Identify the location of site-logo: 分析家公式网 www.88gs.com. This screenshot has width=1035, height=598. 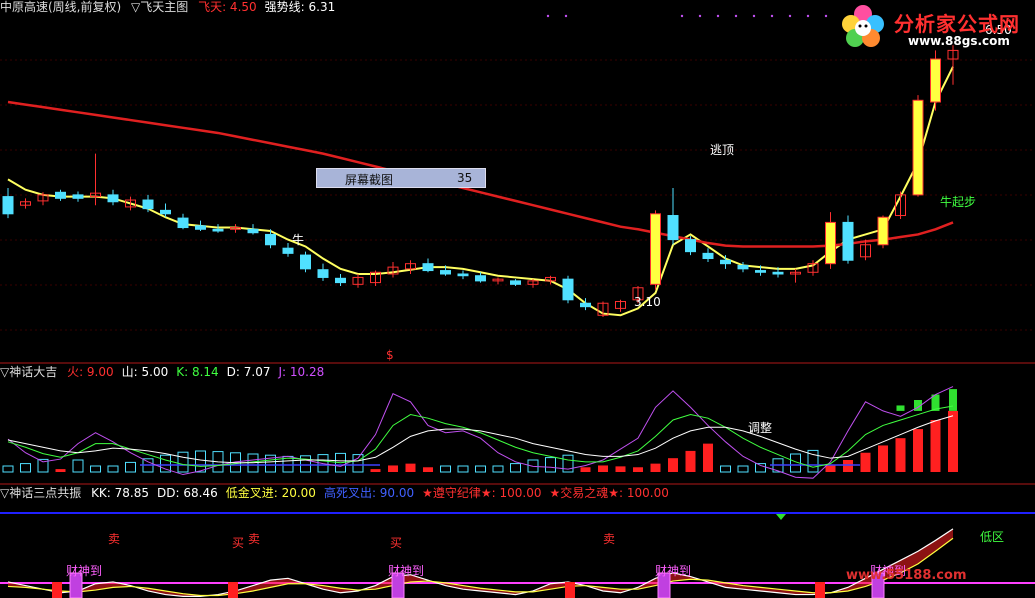
(935, 28).